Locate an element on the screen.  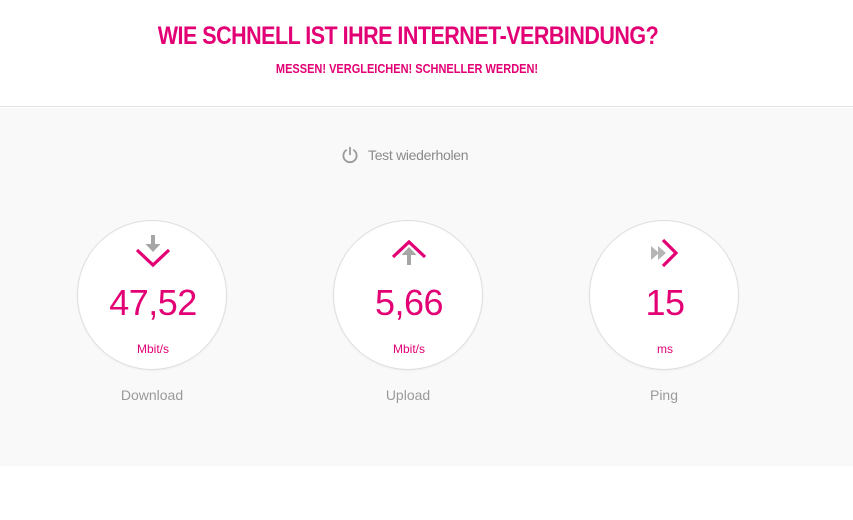
metric-value: 5,66 is located at coordinates (409, 302).